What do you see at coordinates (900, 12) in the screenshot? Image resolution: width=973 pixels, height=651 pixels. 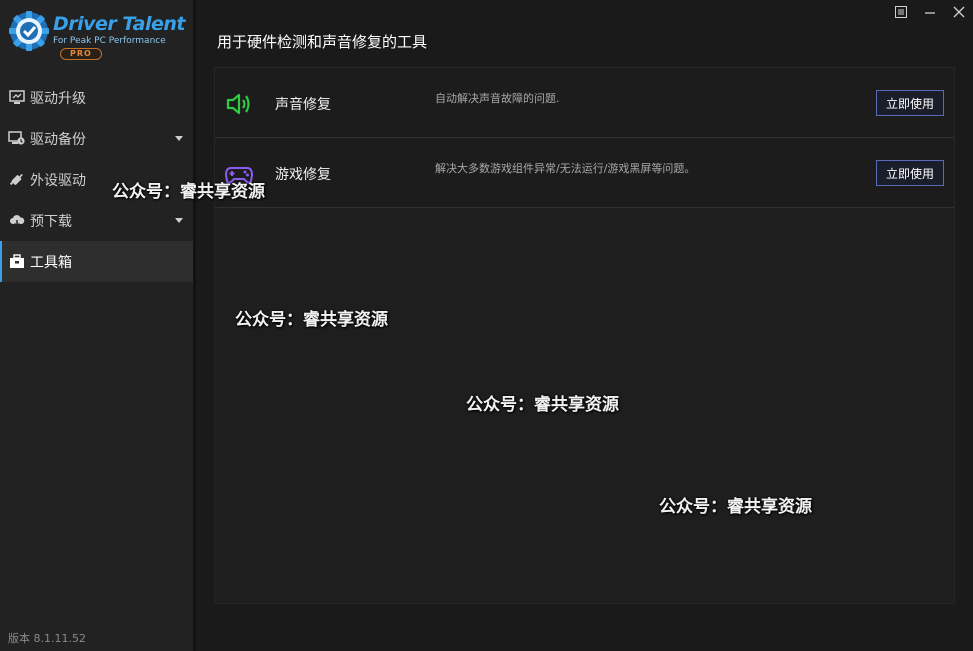 I see `menu-icon` at bounding box center [900, 12].